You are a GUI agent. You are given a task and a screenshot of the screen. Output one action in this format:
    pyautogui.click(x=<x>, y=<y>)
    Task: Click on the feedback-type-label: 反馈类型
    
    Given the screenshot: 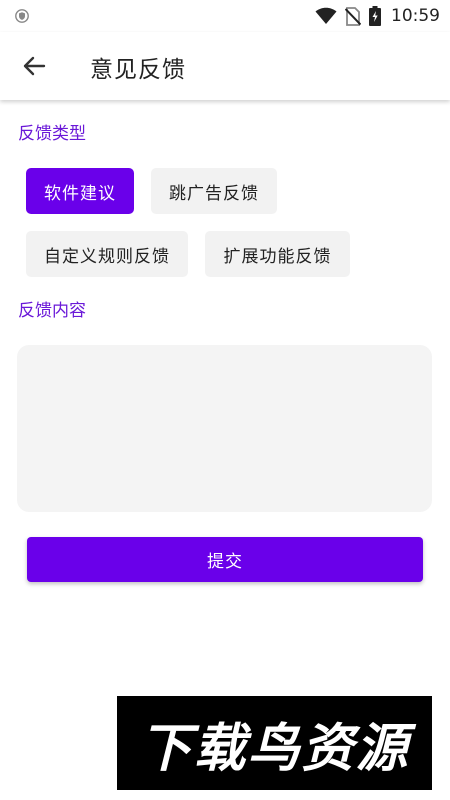 What is the action you would take?
    pyautogui.click(x=52, y=134)
    